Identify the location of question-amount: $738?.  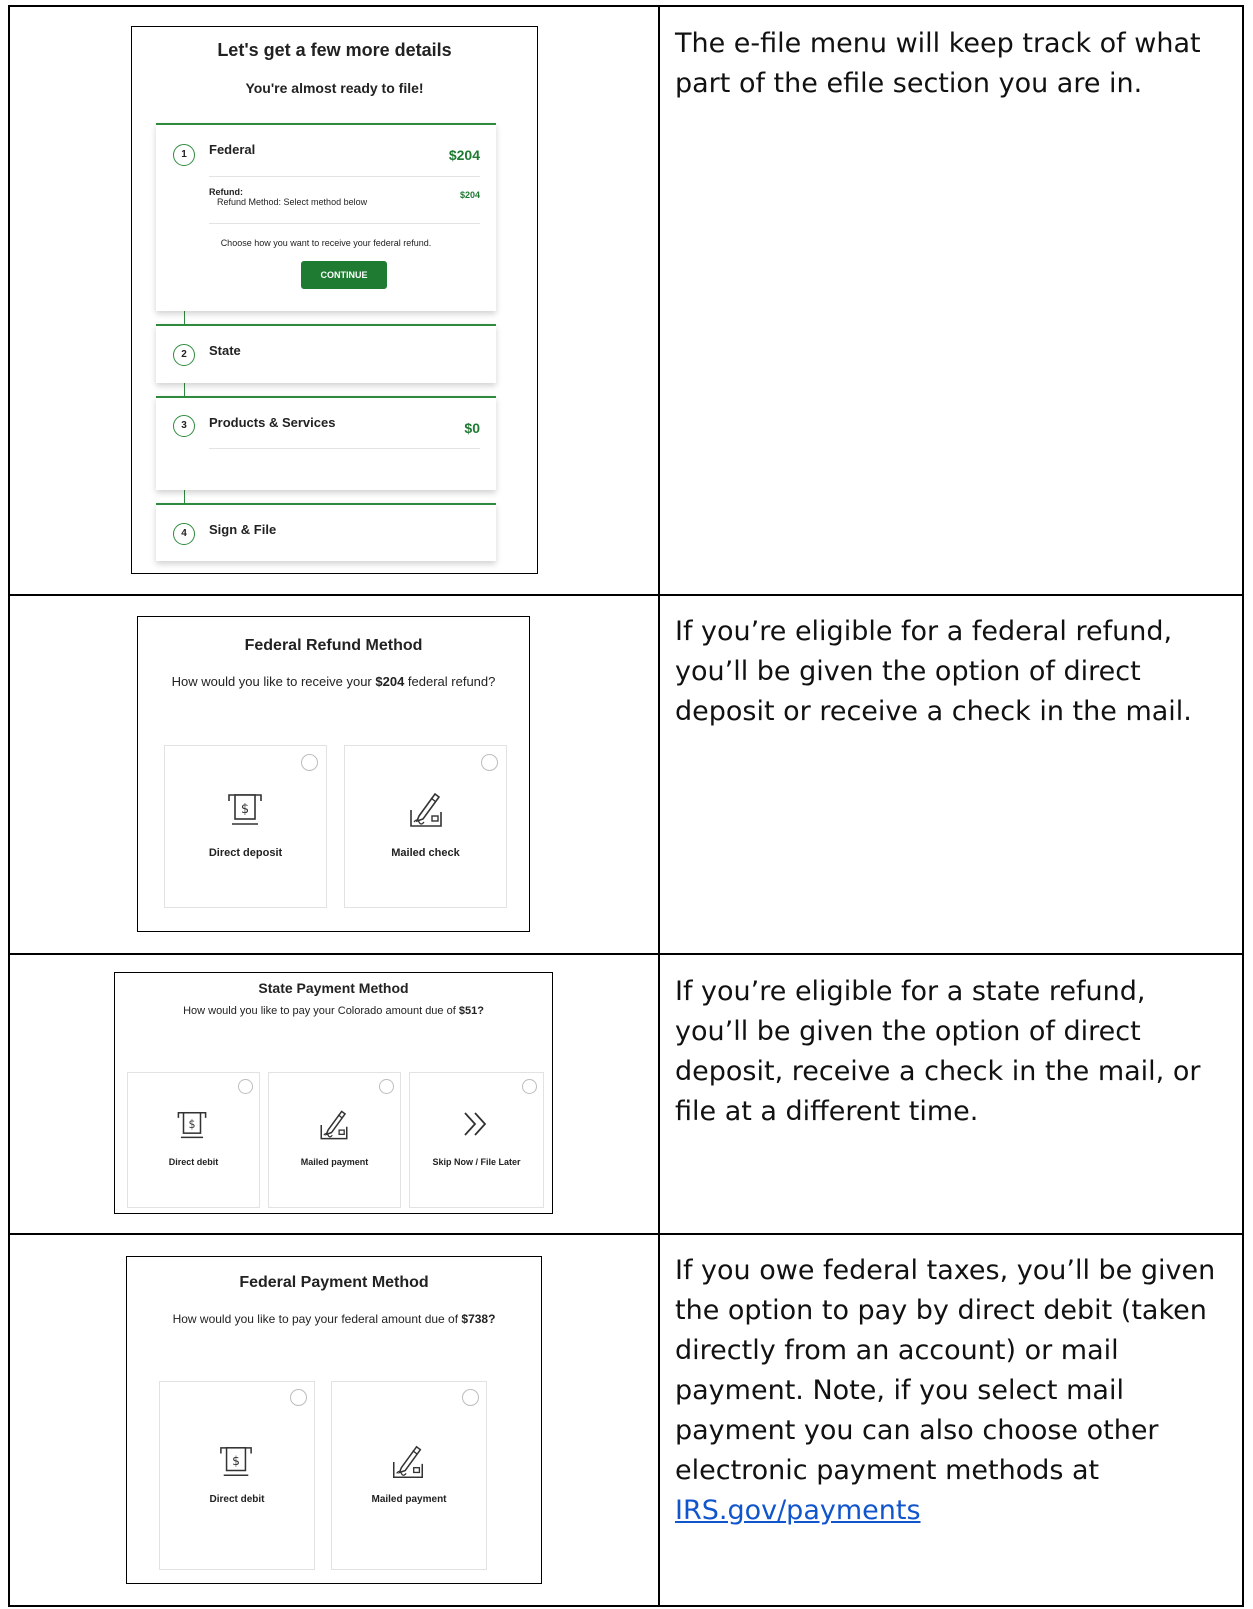
(478, 1319).